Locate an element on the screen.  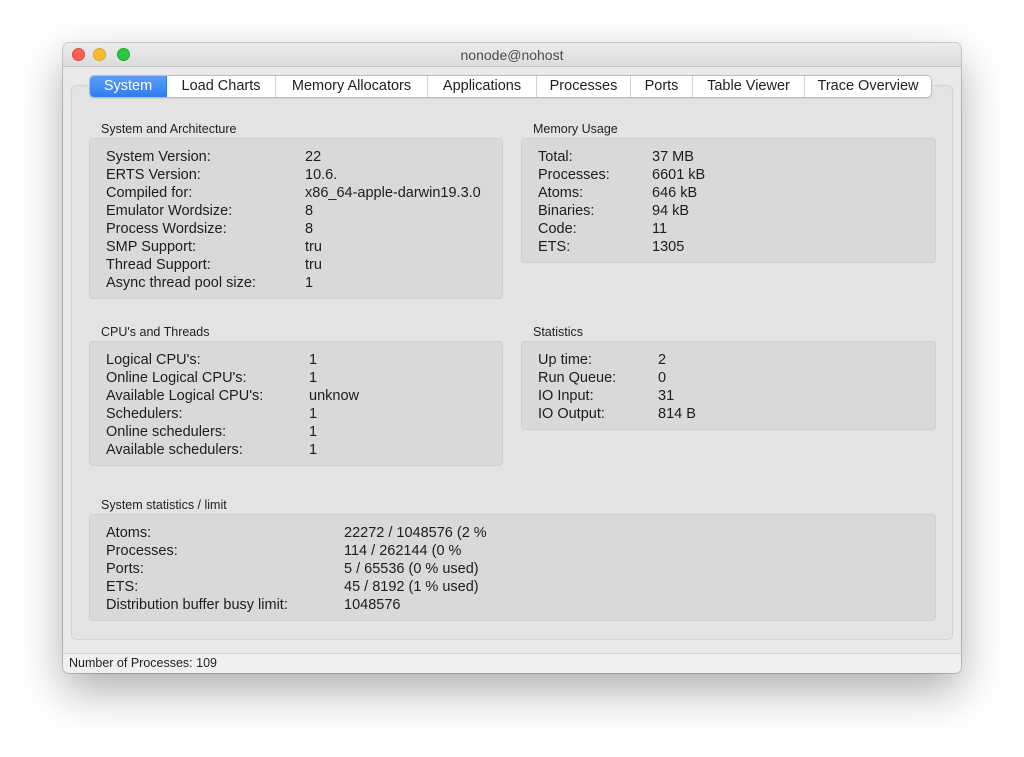
value-limit-ets: 45 / 8192 (1 % used) is located at coordinates (411, 587).